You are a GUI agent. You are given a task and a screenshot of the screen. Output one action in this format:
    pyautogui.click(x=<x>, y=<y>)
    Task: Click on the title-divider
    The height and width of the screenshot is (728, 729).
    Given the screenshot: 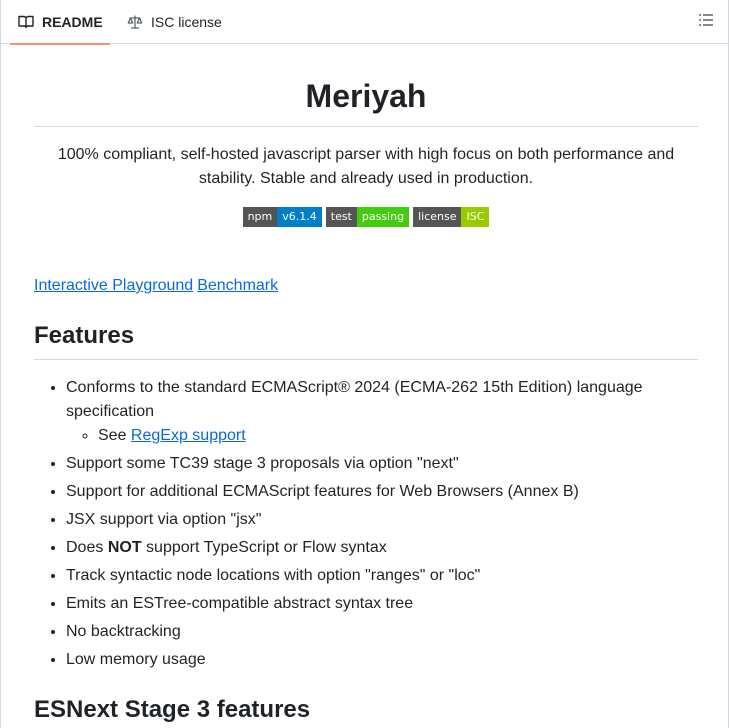 What is the action you would take?
    pyautogui.click(x=366, y=126)
    